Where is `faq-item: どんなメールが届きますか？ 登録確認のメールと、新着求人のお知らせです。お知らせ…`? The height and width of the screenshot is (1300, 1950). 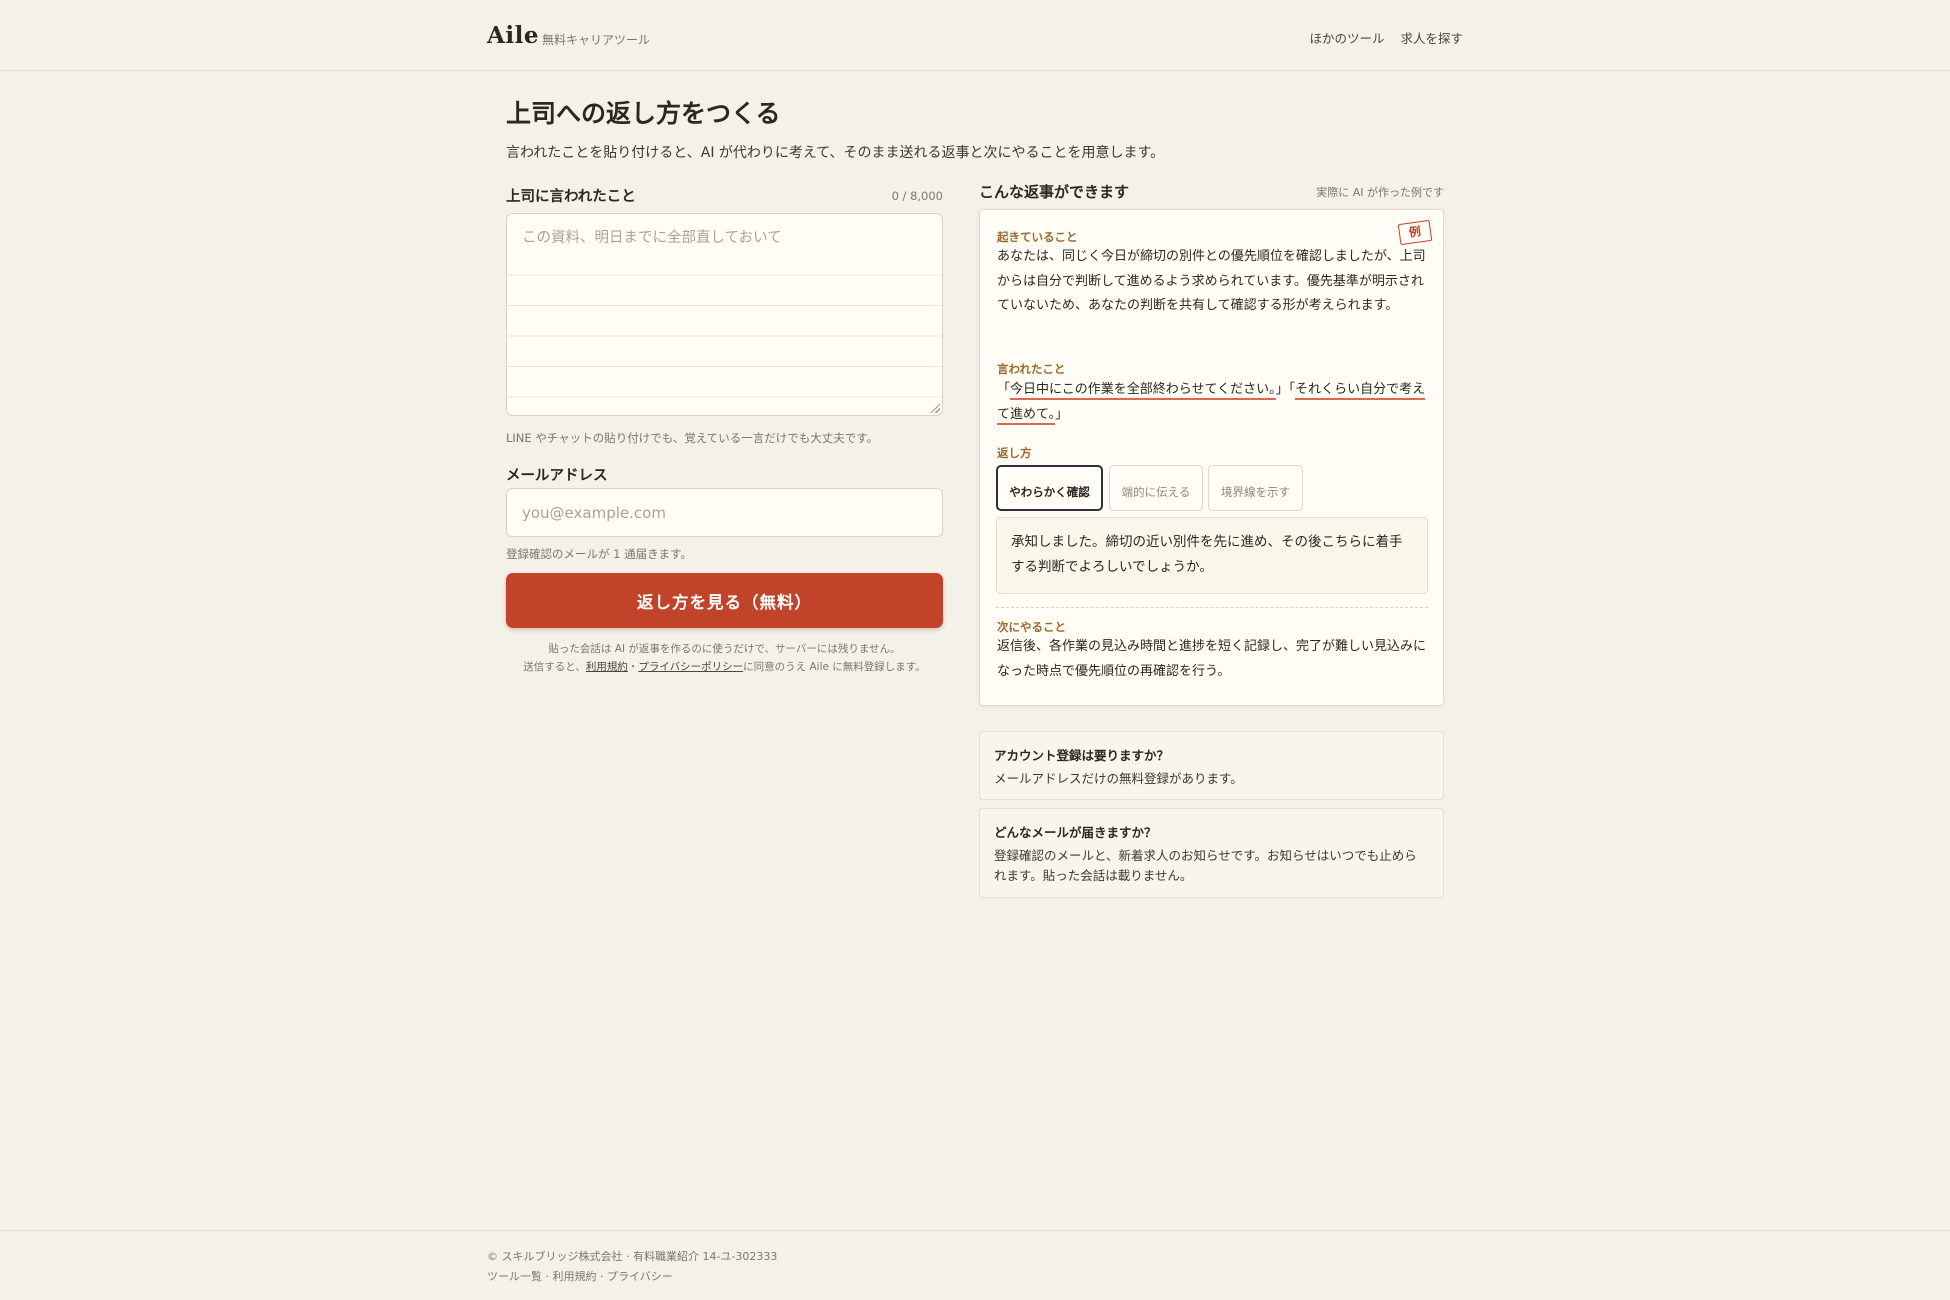 faq-item: どんなメールが届きますか？ 登録確認のメールと、新着求人のお知らせです。お知らせ… is located at coordinates (1211, 853).